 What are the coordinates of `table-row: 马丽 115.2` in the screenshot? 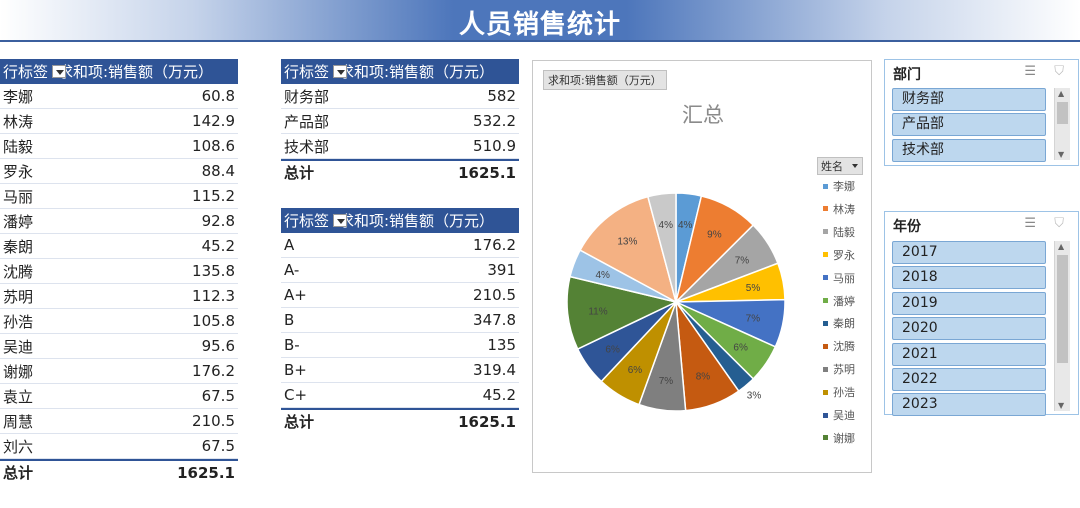 It's located at (119, 196).